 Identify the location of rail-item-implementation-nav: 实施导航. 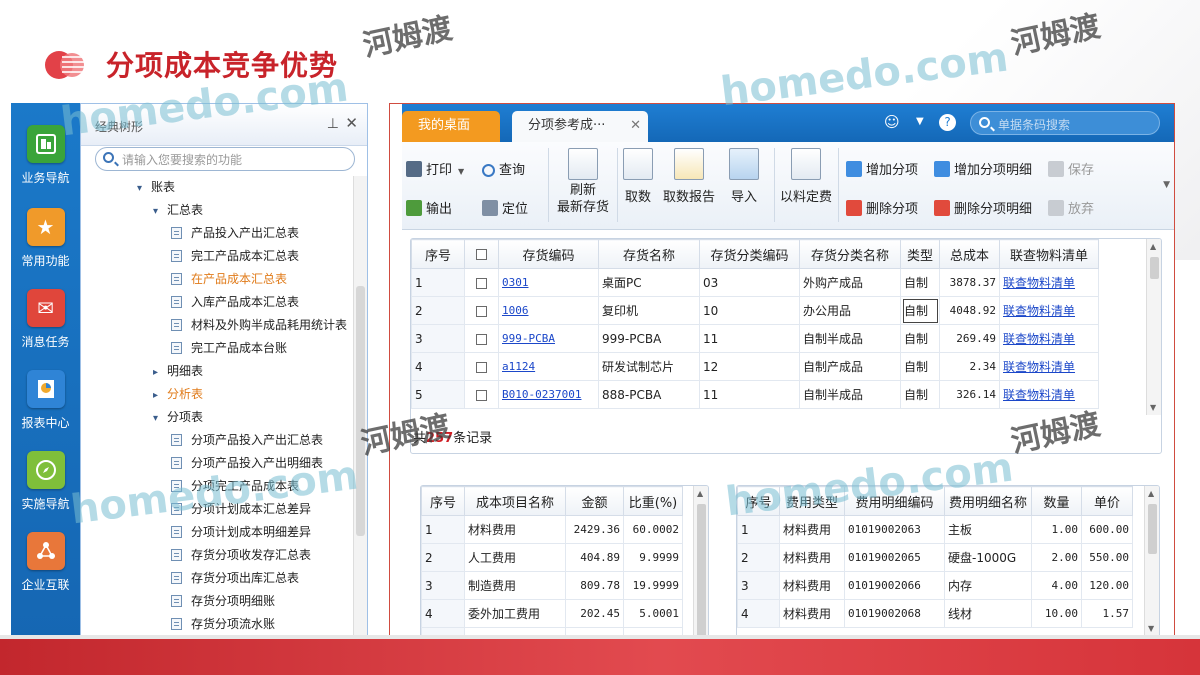
(45, 481).